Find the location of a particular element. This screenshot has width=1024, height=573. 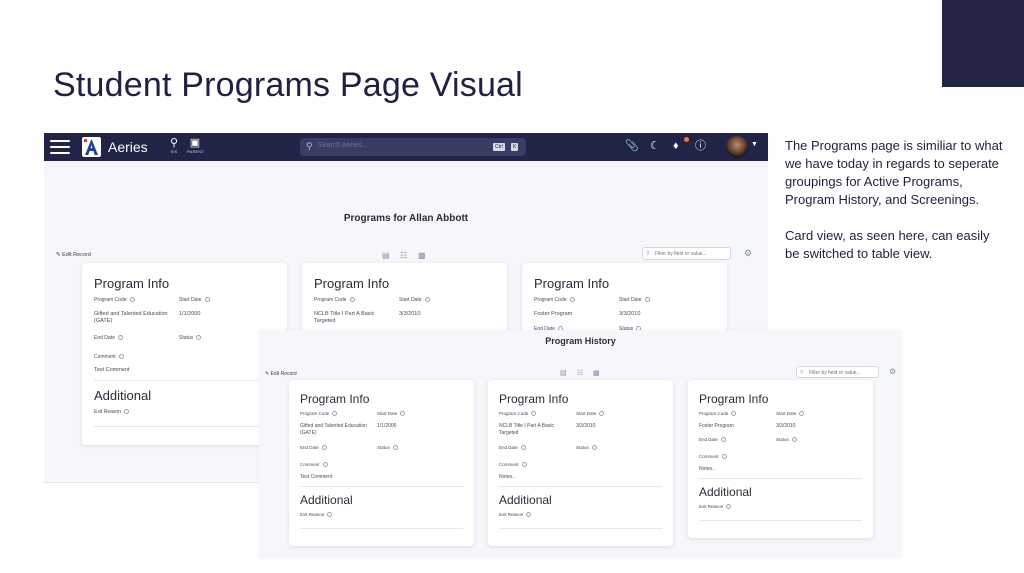

nav-sis-label: SIS is located at coordinates (174, 151).